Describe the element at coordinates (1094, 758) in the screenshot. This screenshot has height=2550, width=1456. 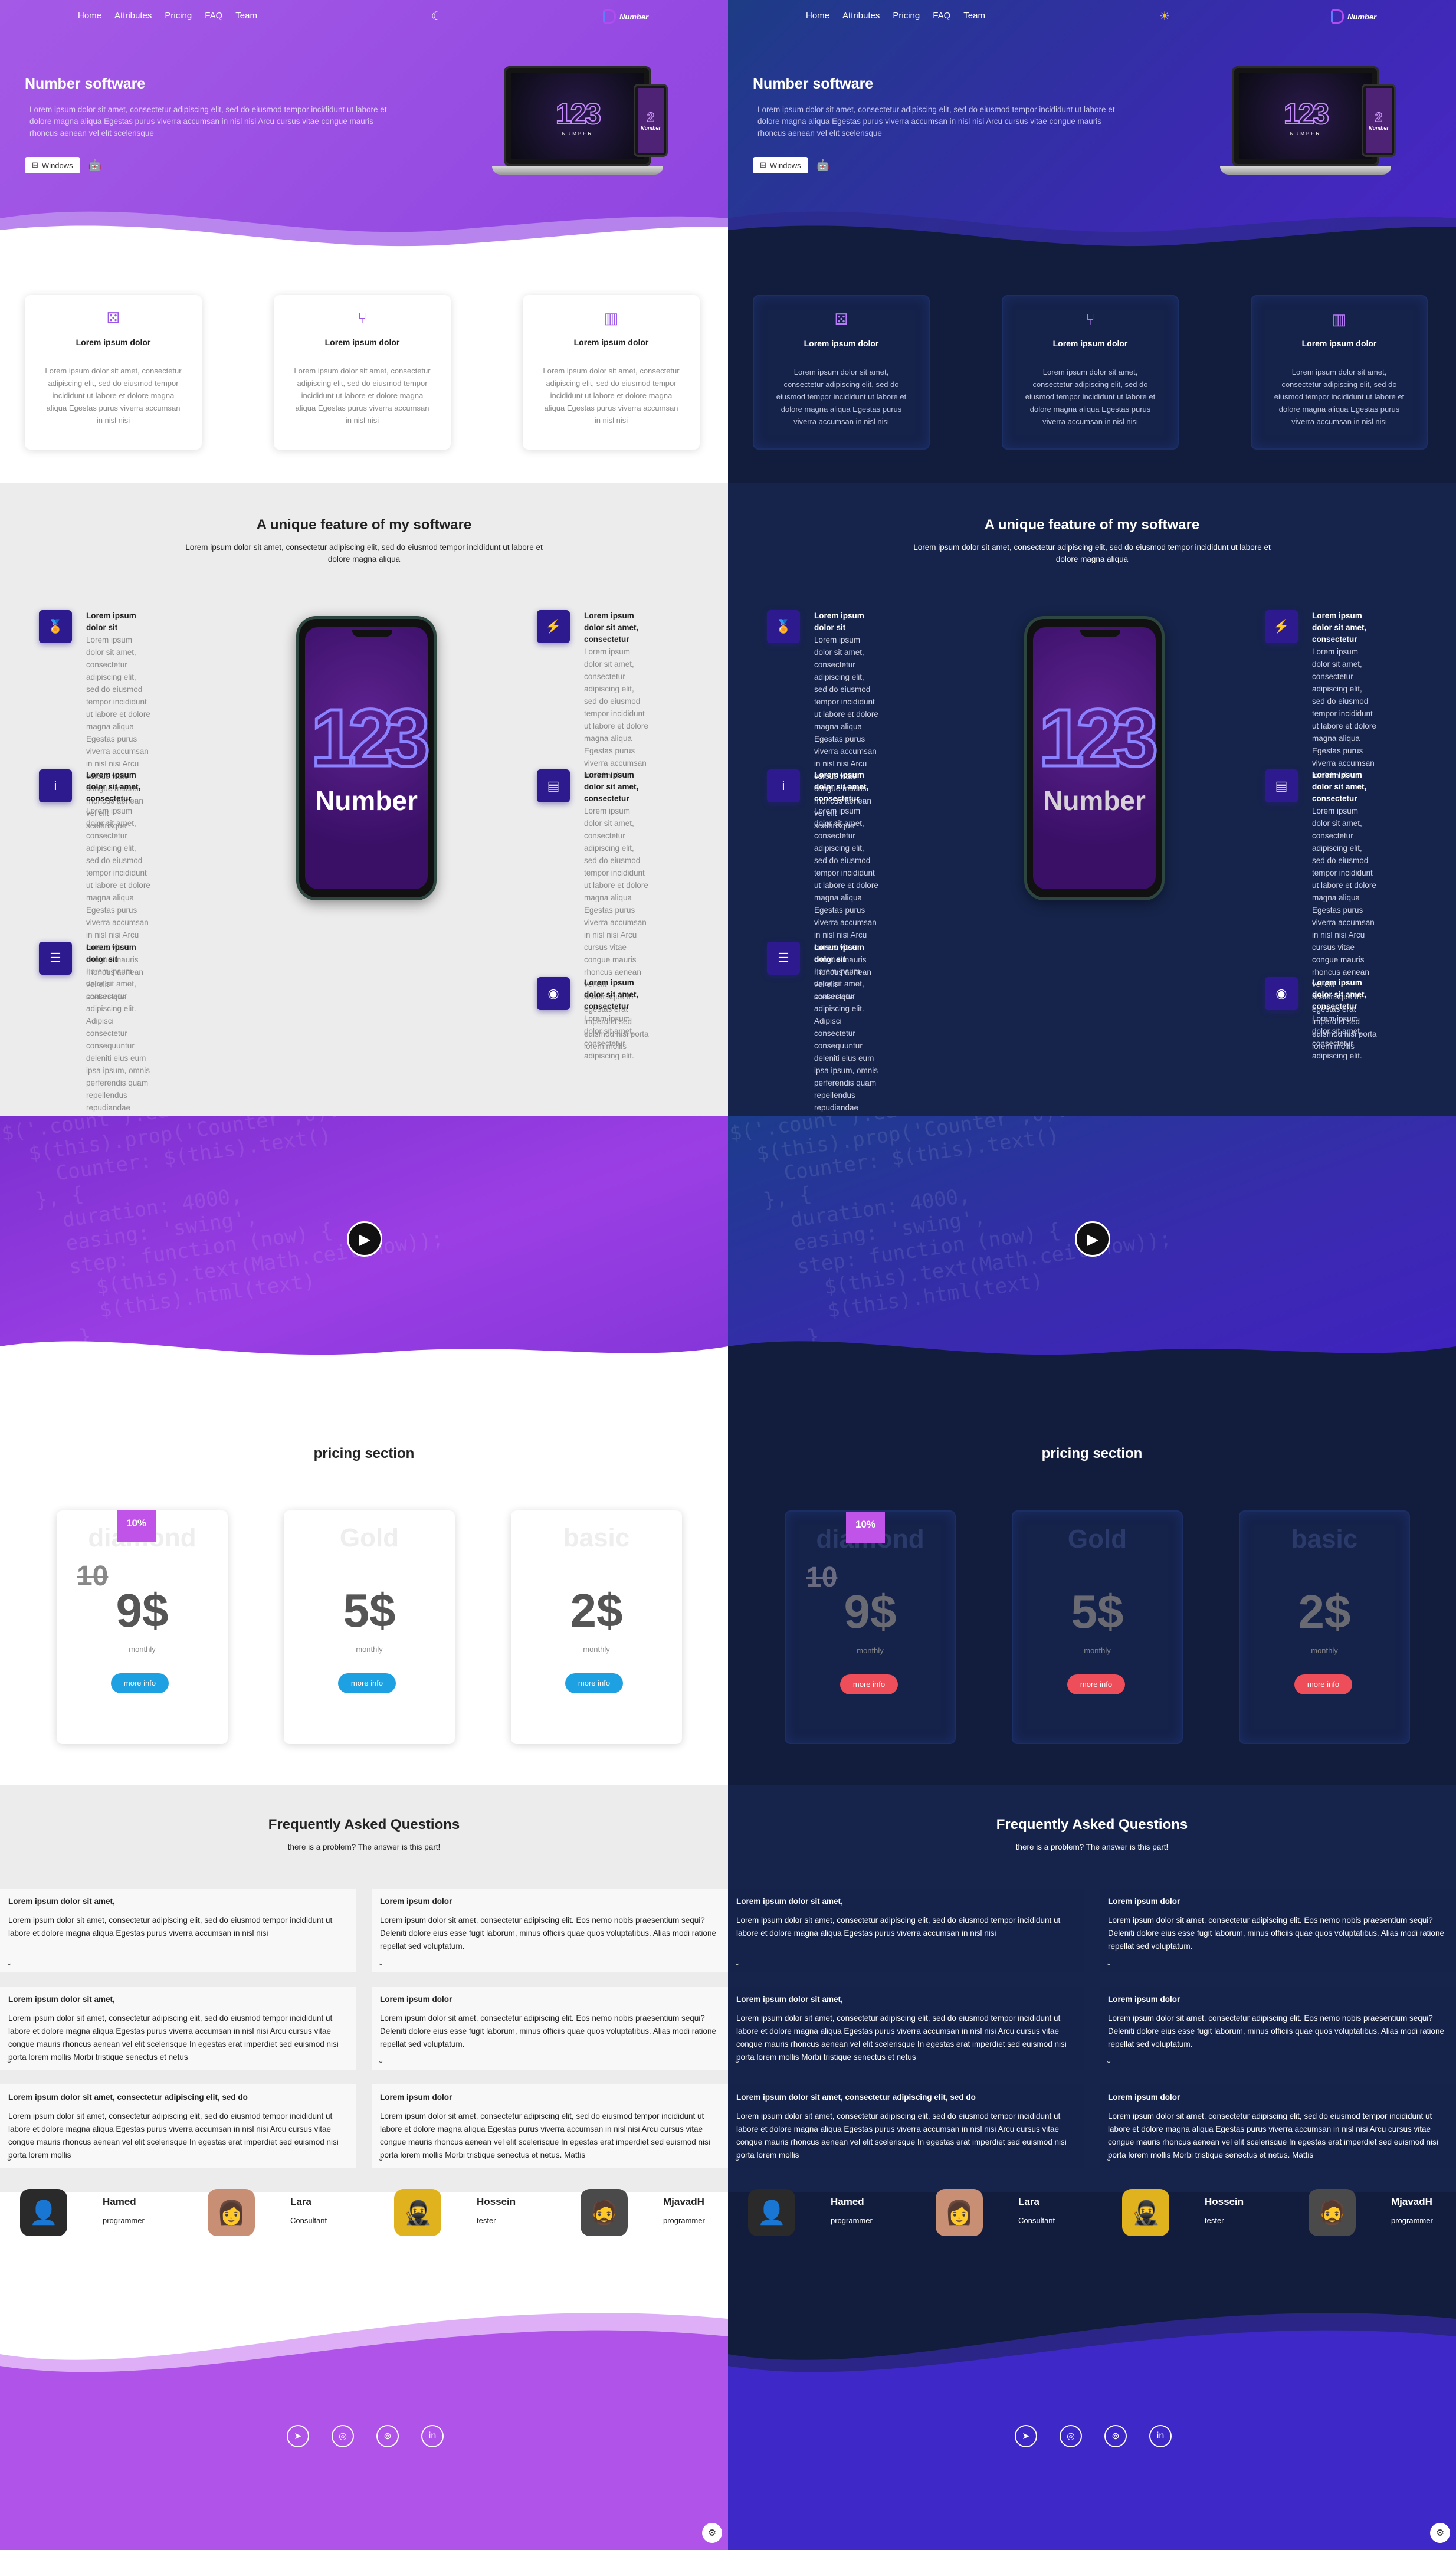
I see `phone-mockup: 123 Number` at that location.